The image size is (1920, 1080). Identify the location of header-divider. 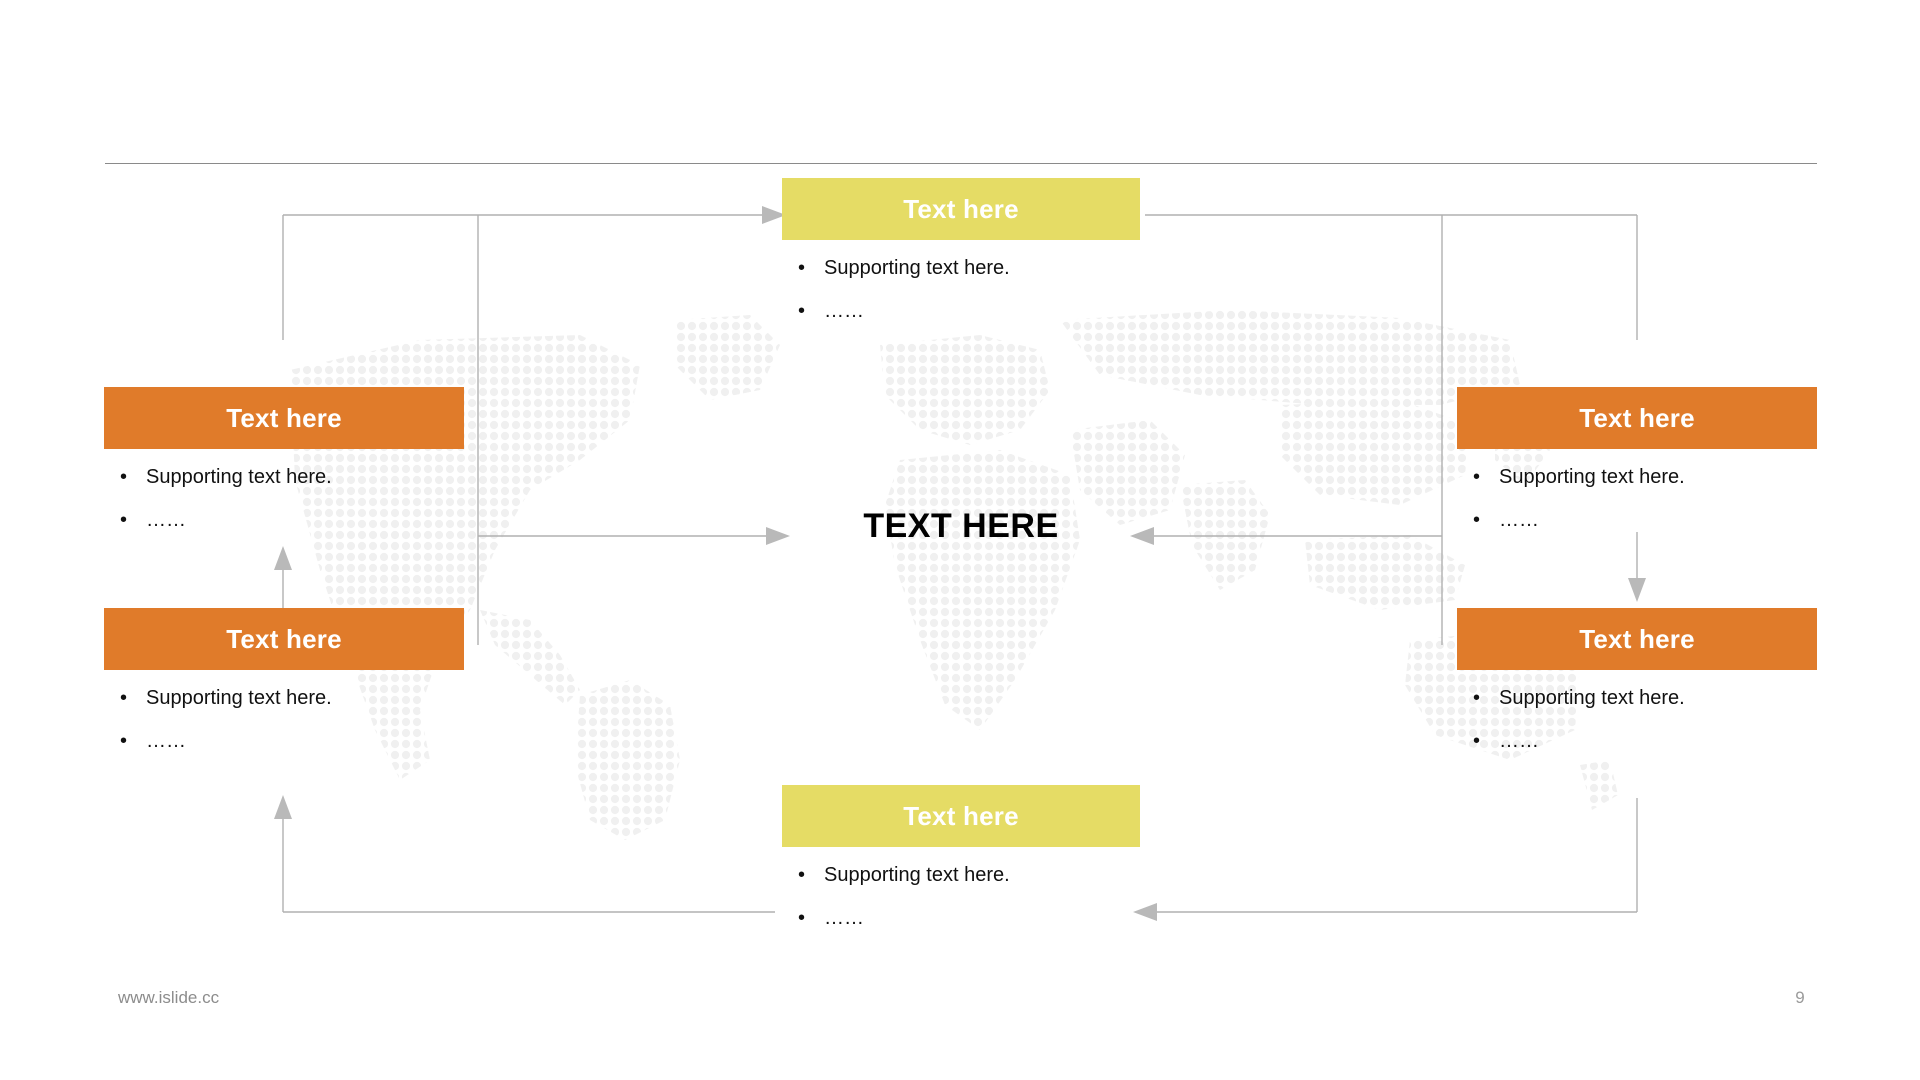
(961, 163).